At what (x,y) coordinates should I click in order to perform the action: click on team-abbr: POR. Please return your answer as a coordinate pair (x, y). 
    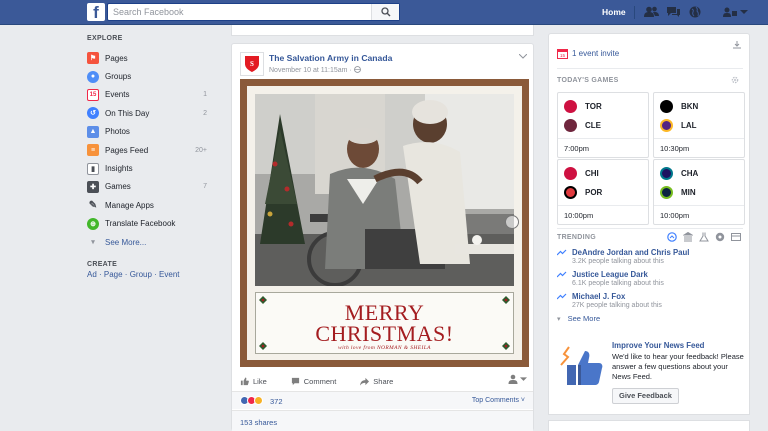
    Looking at the image, I should click on (594, 192).